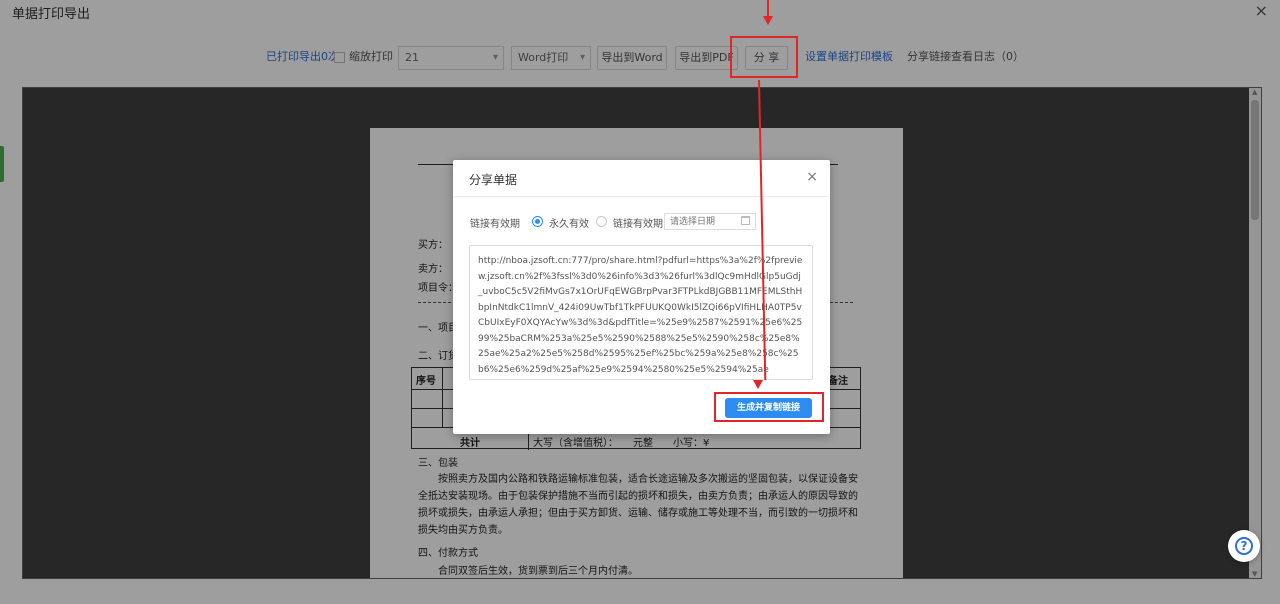 The height and width of the screenshot is (604, 1280). Describe the element at coordinates (493, 180) in the screenshot. I see `dialog-title: 分享单据` at that location.